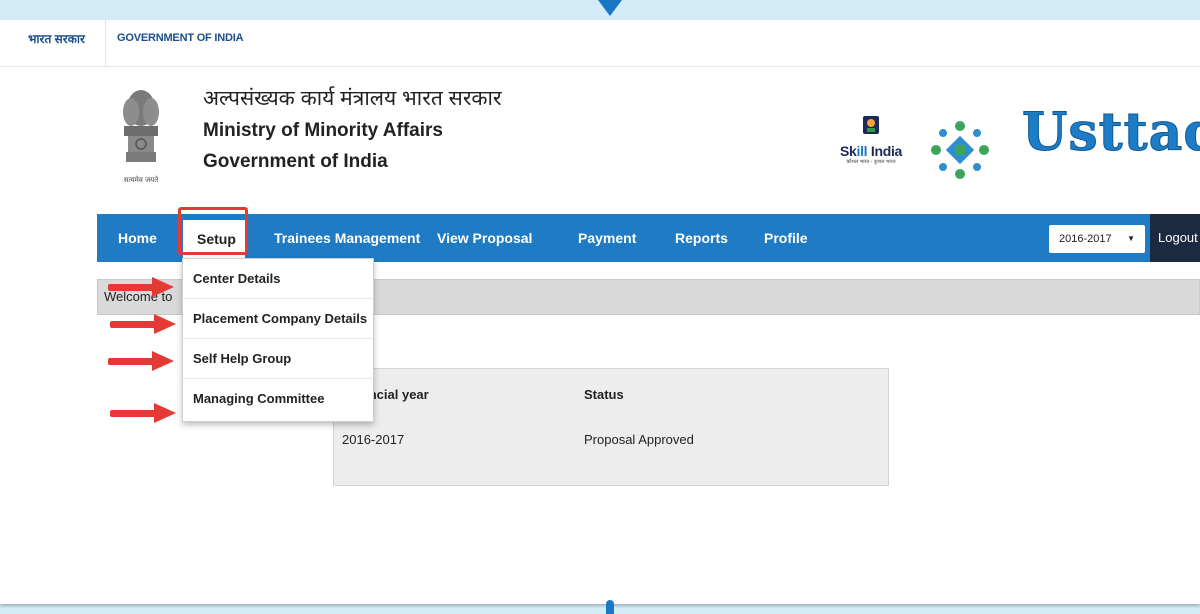 This screenshot has width=1200, height=614. I want to click on column-header-status: Status, so click(604, 394).